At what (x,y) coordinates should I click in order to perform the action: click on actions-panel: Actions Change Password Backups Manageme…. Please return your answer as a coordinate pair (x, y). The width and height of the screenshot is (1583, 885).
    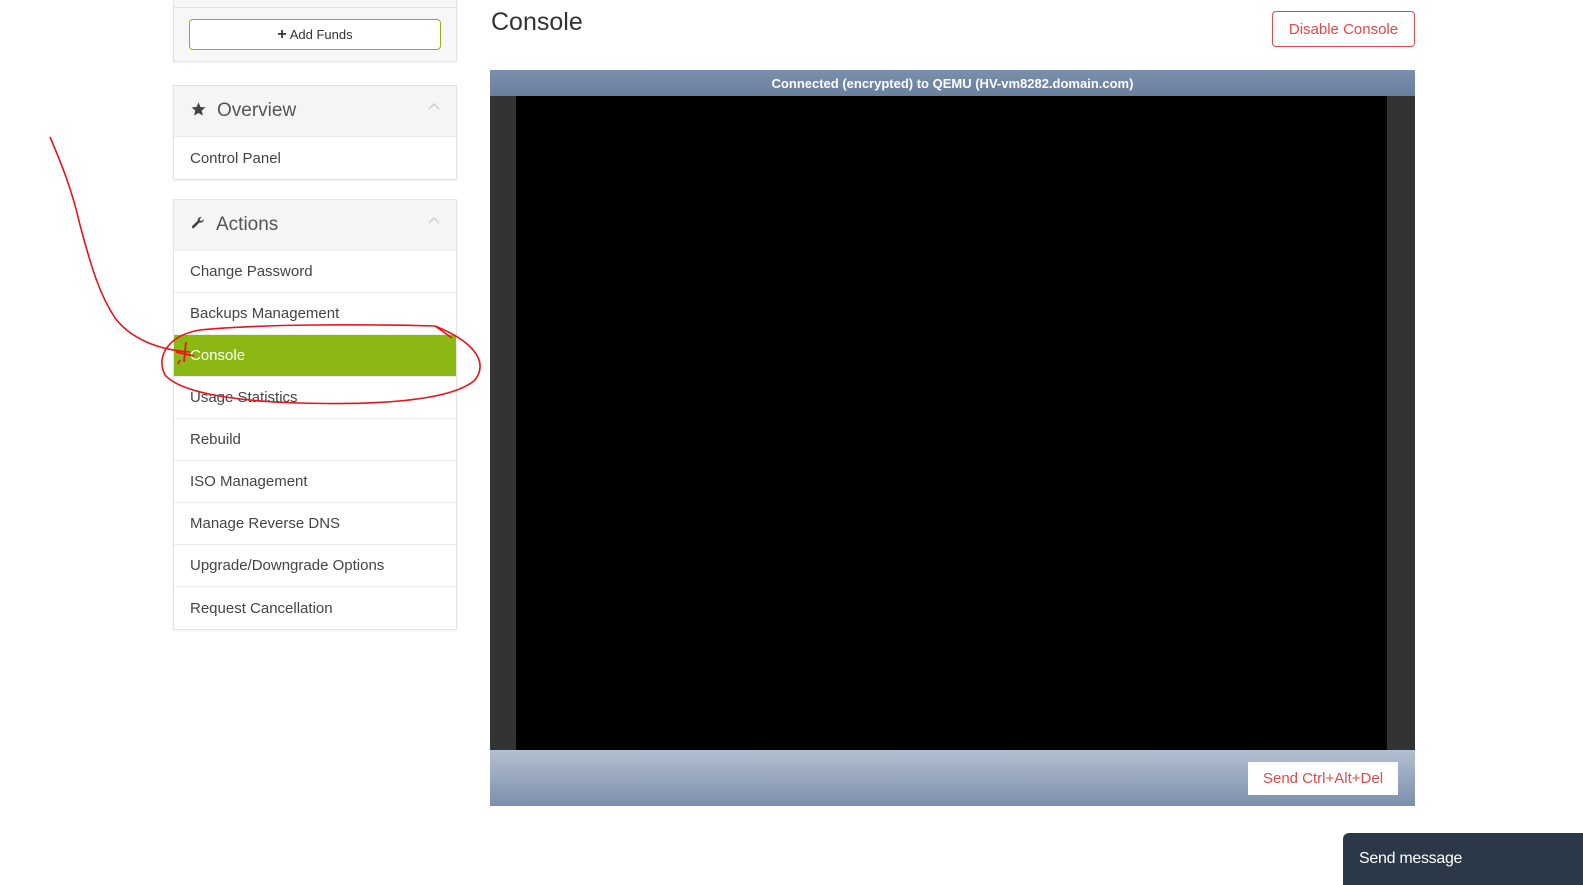
    Looking at the image, I should click on (315, 414).